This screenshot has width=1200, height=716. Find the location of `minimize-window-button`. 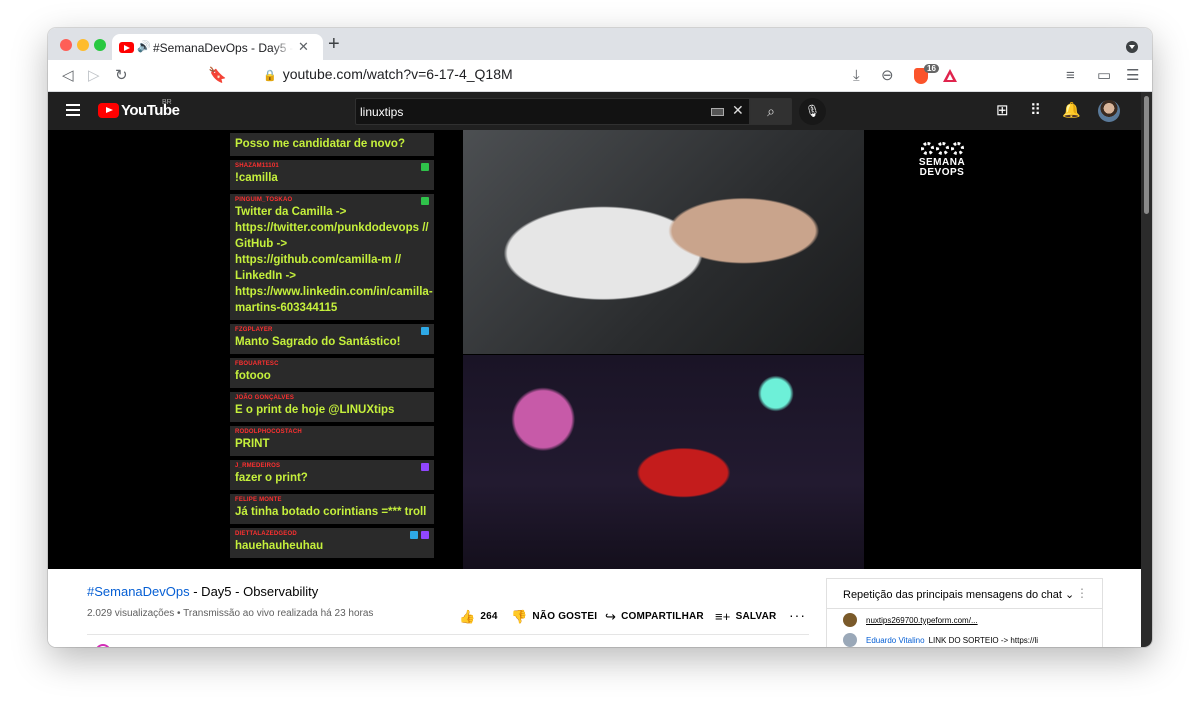

minimize-window-button is located at coordinates (83, 45).